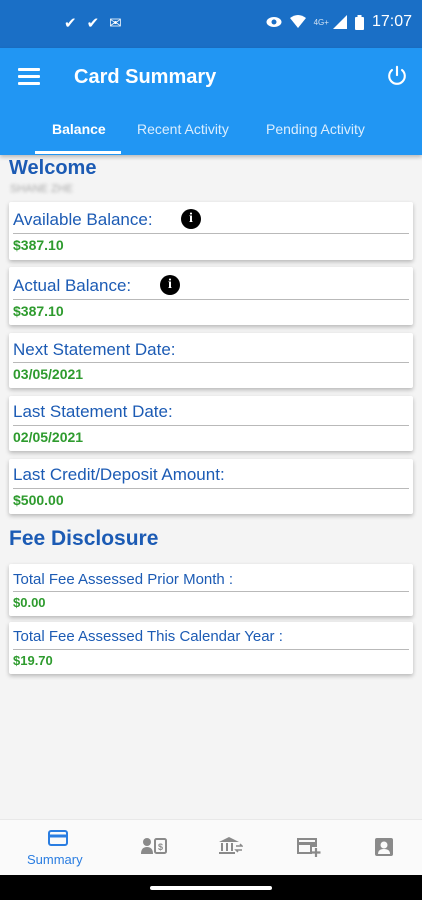 The height and width of the screenshot is (900, 422). I want to click on nav-item-contact, so click(384, 848).